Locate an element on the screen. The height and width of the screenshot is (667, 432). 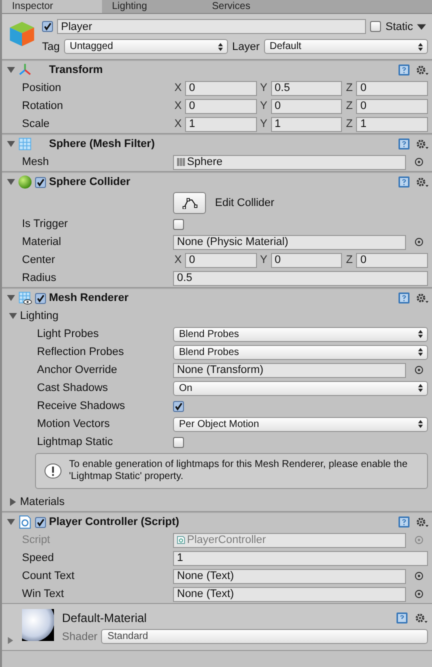
component-title: Player Controller (Script) is located at coordinates (114, 522).